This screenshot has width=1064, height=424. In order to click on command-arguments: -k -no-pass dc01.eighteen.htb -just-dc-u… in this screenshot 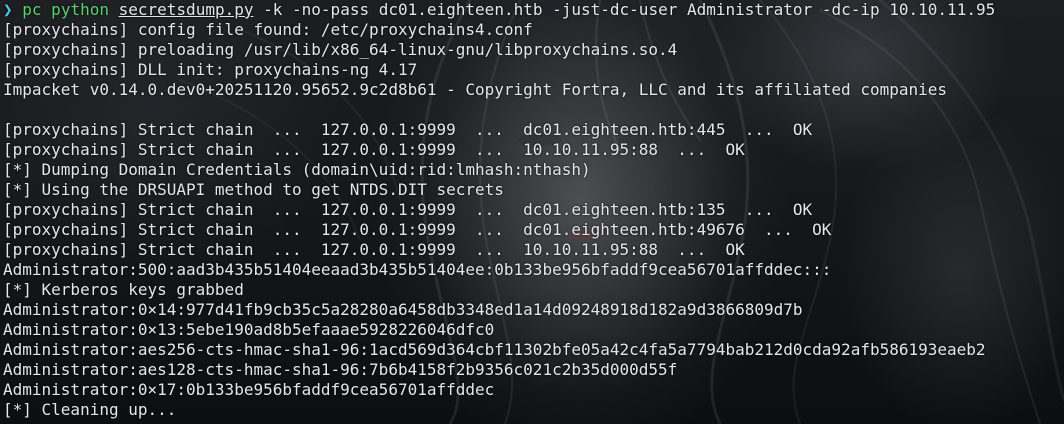, I will do `click(629, 9)`.